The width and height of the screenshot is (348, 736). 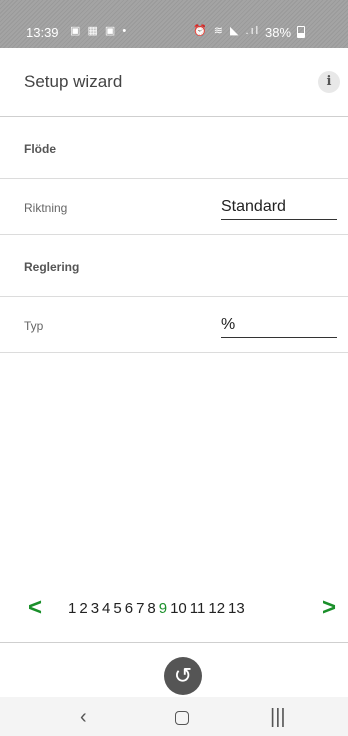 What do you see at coordinates (174, 207) in the screenshot?
I see `setting-row-riktning: Riktning Standard` at bounding box center [174, 207].